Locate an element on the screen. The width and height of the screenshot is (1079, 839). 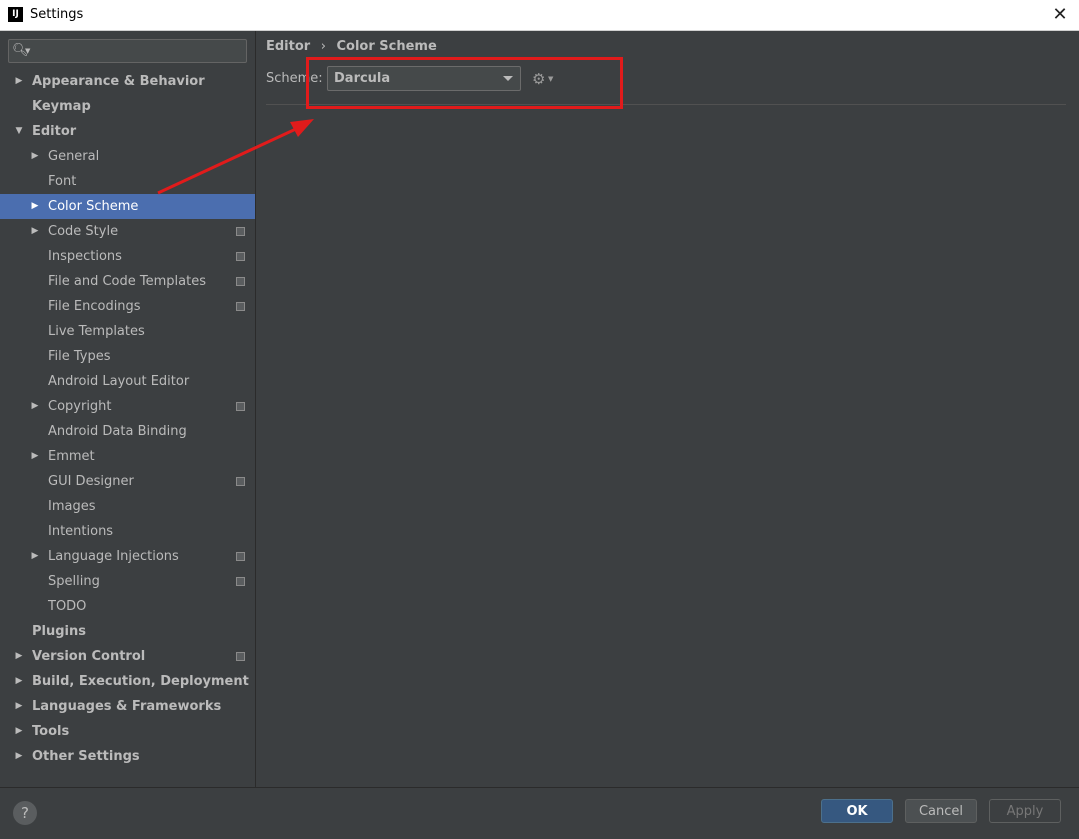
search-options-chevron-icon: ▼ is located at coordinates (27, 51).